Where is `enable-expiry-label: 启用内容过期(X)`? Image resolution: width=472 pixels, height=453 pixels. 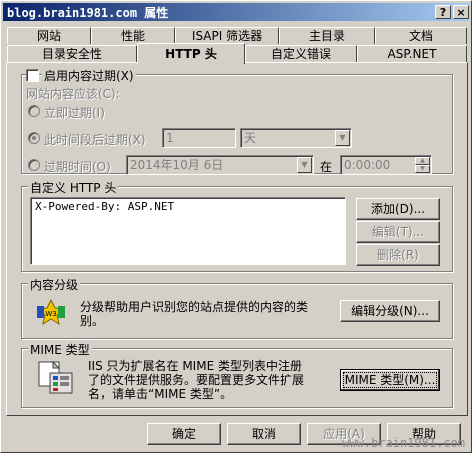 enable-expiry-label: 启用内容过期(X) is located at coordinates (89, 75).